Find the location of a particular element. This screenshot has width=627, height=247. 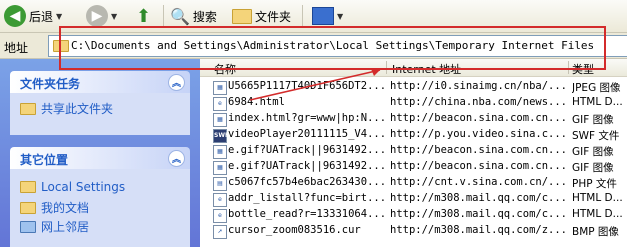

column-type: 类型 is located at coordinates (583, 69).